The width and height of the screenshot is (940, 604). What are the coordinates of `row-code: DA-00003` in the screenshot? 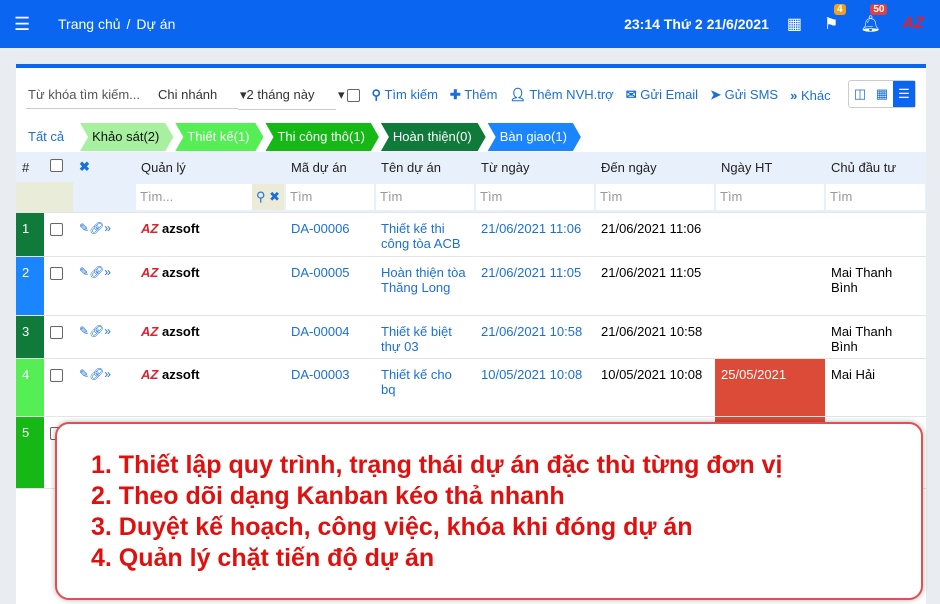 It's located at (330, 387).